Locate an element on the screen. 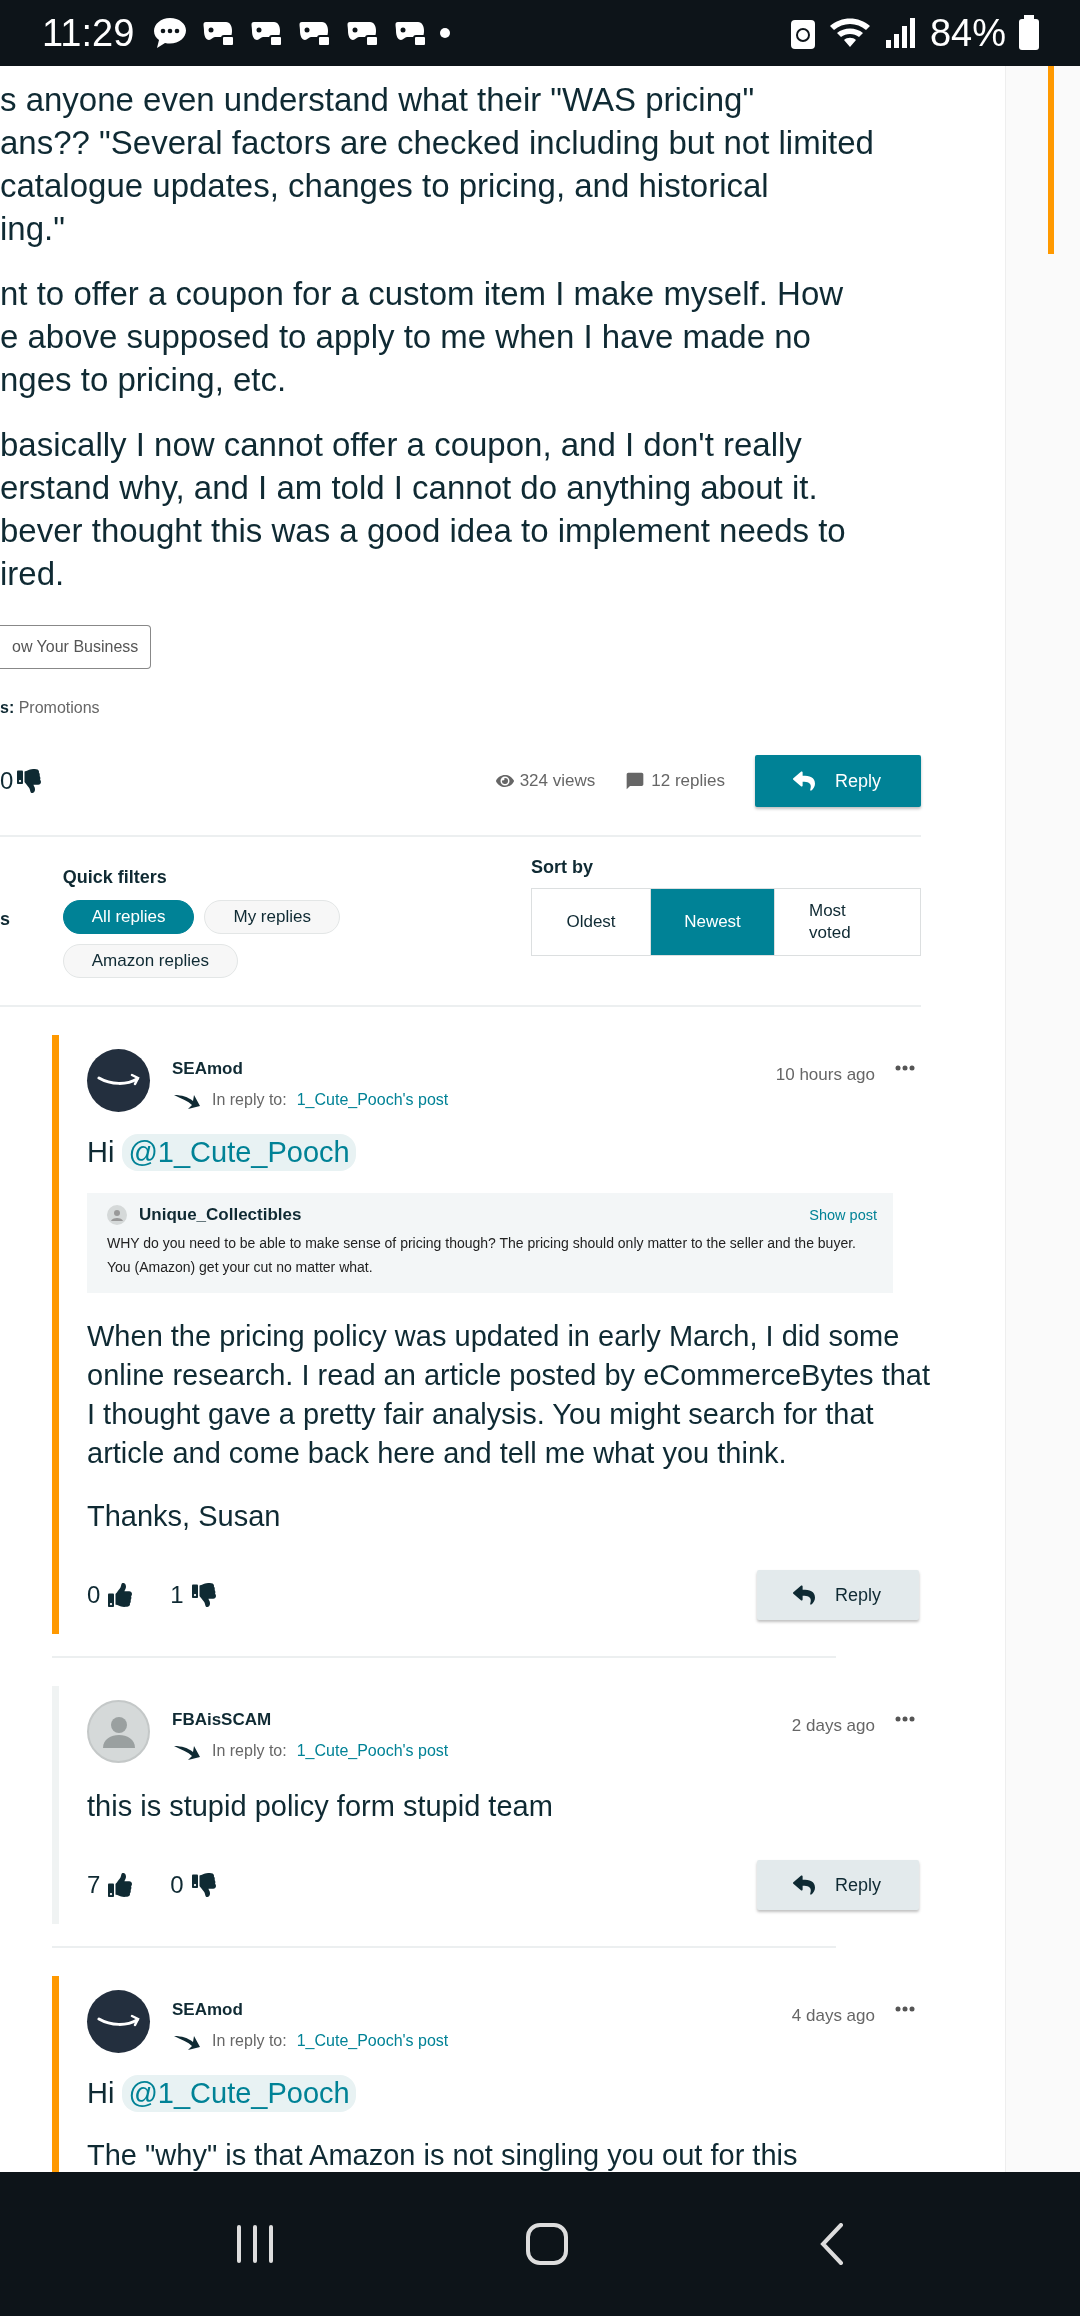  dislike-count: 1 is located at coordinates (177, 1595).